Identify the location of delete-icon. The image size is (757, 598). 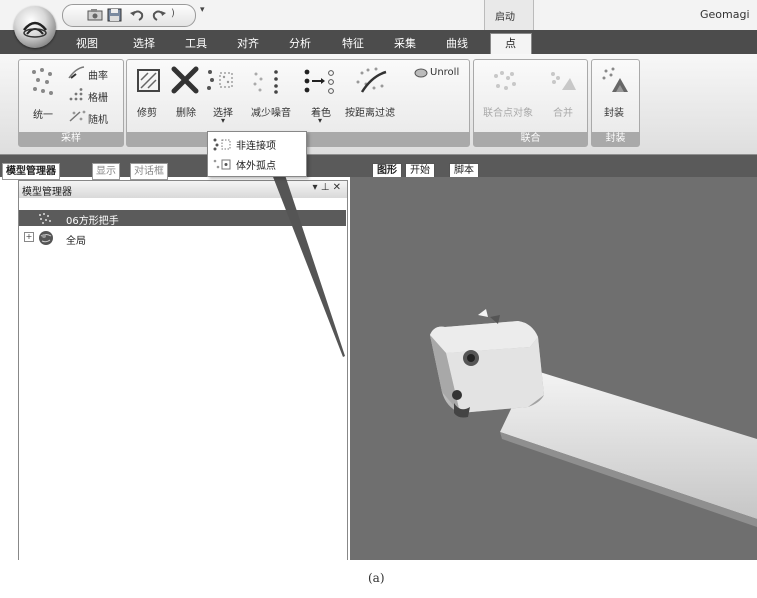
(185, 80).